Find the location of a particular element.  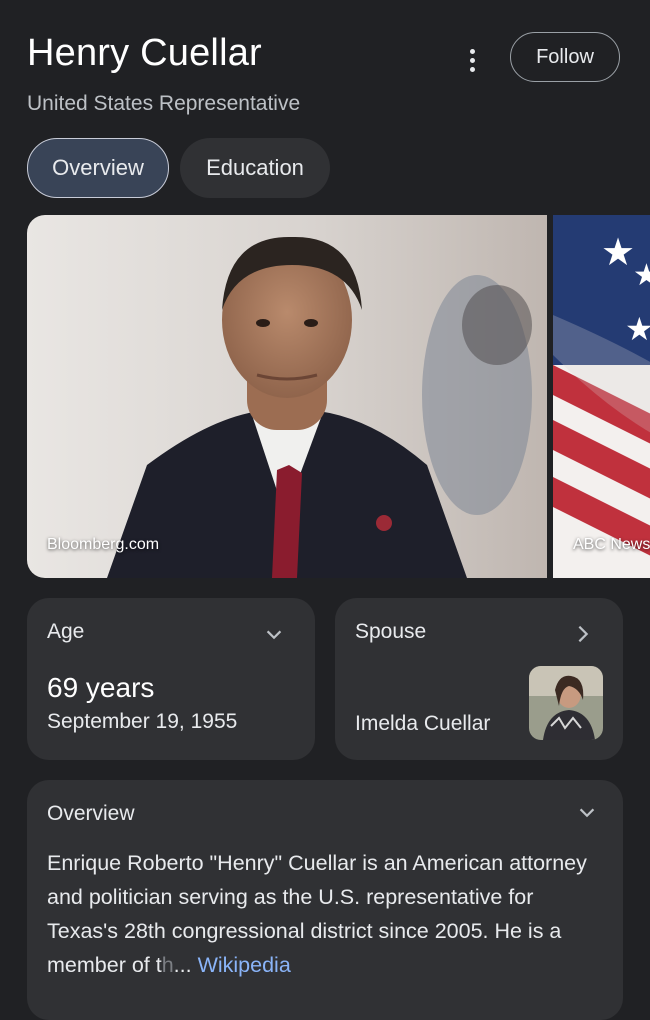

overview-text-fade: h is located at coordinates (167, 965).